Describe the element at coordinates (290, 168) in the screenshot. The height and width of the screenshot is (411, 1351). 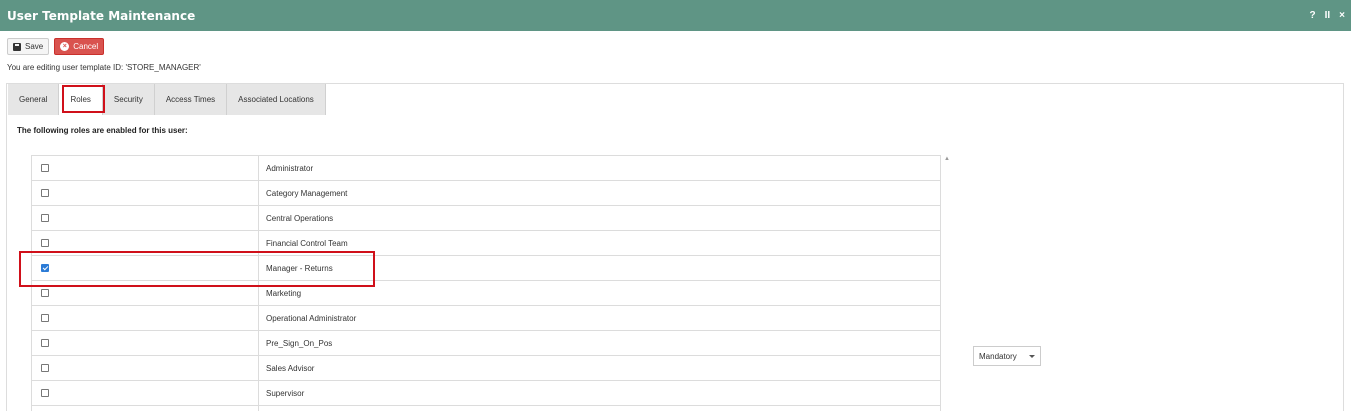
I see `role-name: Administrator` at that location.